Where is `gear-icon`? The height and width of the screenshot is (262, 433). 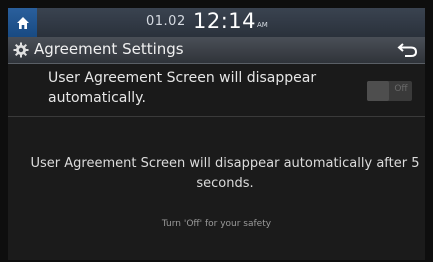 gear-icon is located at coordinates (21, 50).